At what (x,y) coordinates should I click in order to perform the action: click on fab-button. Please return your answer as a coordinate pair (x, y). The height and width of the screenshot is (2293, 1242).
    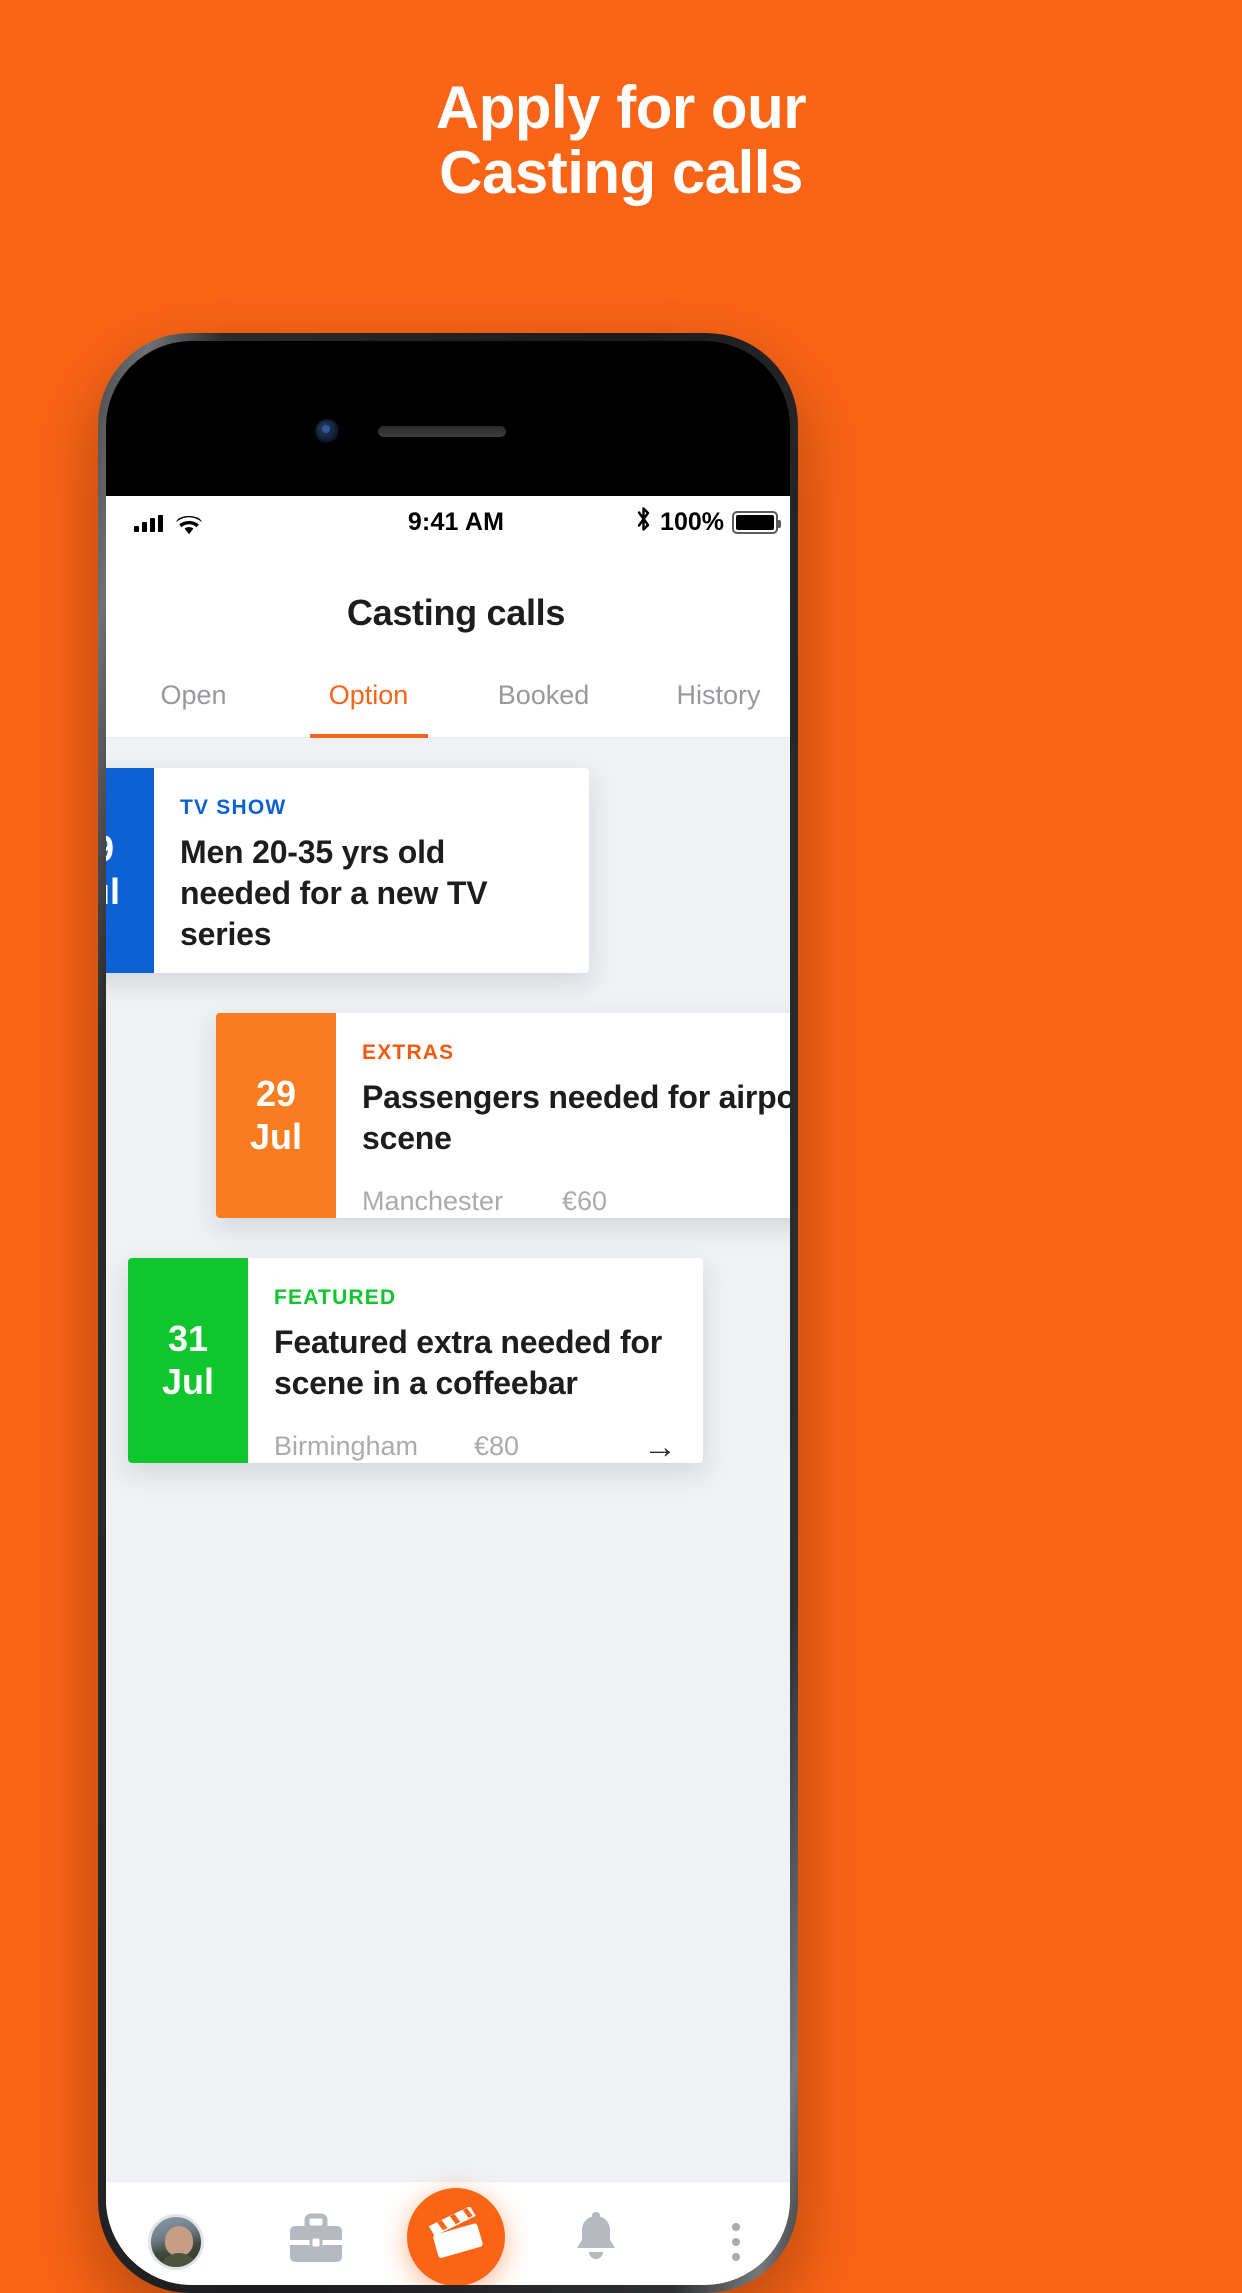
    Looking at the image, I should click on (456, 2236).